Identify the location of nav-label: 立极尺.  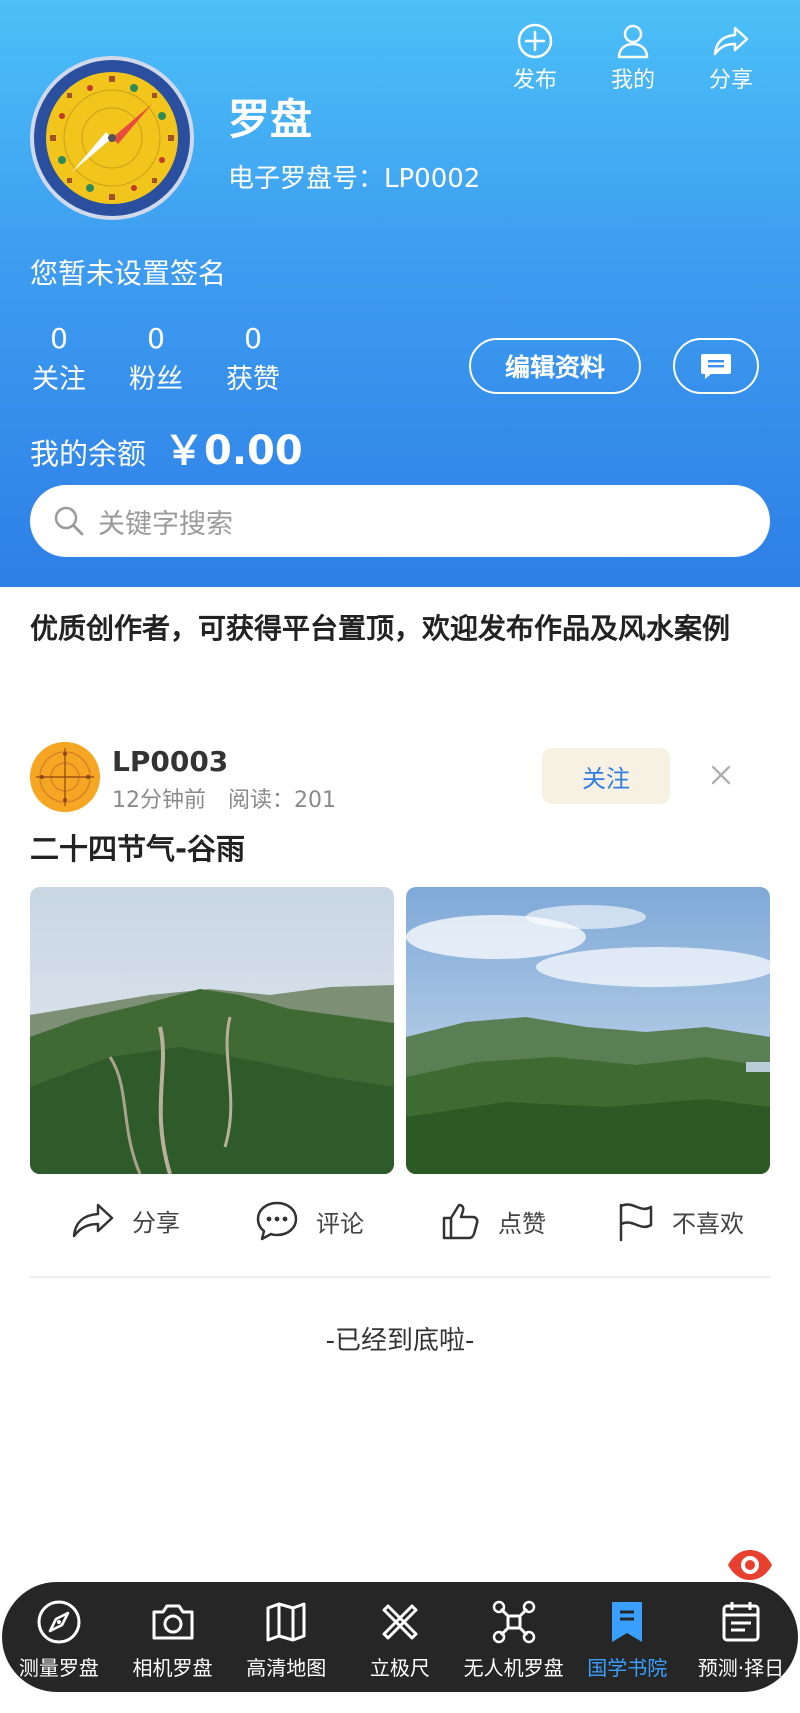
(399, 1668).